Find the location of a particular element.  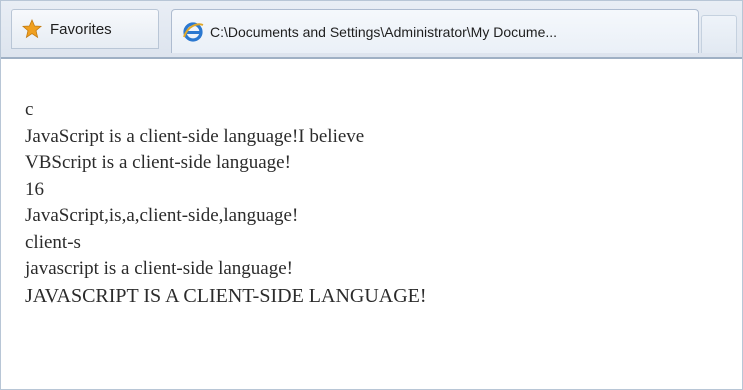

star-icon is located at coordinates (32, 29).